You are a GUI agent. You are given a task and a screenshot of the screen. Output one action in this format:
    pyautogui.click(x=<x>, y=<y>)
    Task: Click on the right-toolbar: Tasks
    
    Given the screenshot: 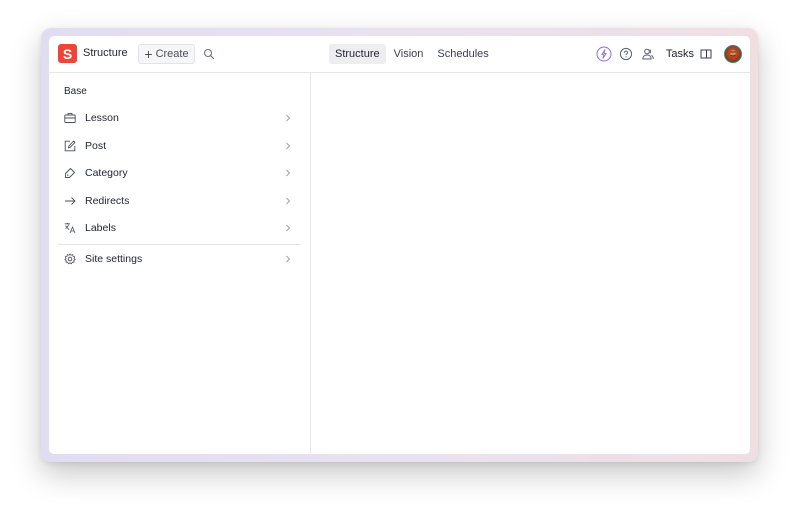 What is the action you would take?
    pyautogui.click(x=669, y=54)
    